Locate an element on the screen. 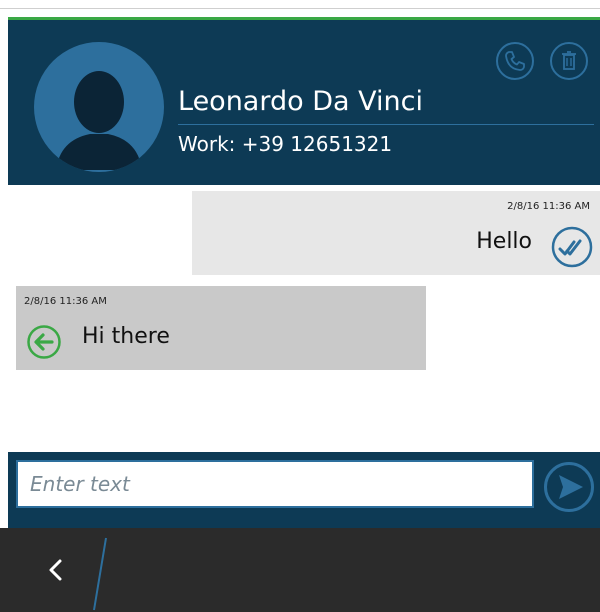 The image size is (600, 612). back-button is located at coordinates (58, 570).